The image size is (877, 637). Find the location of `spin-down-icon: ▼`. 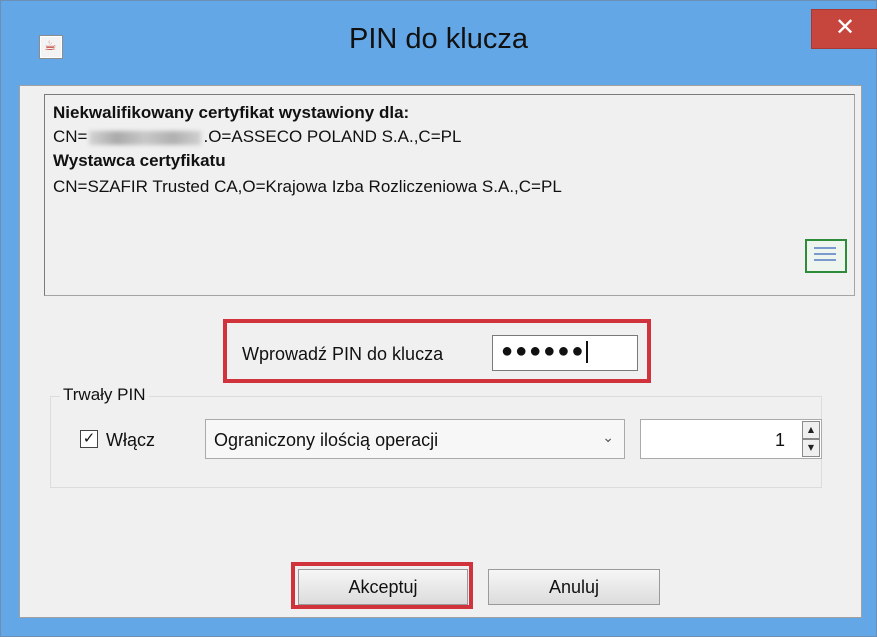

spin-down-icon: ▼ is located at coordinates (811, 448).